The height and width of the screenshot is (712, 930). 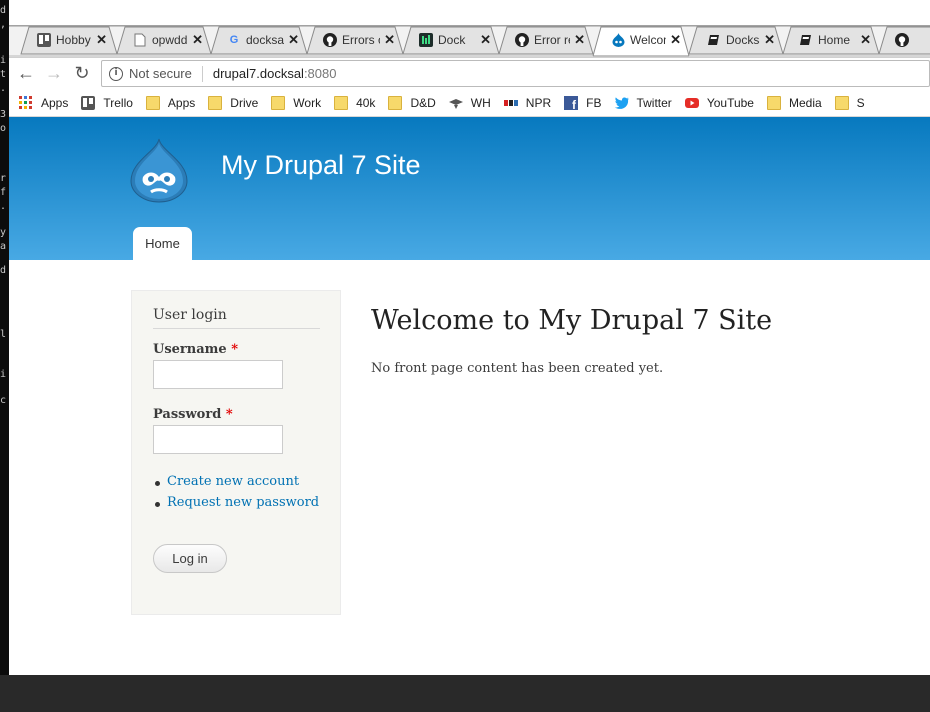 What do you see at coordinates (426, 40) in the screenshot?
I see `docker-icon` at bounding box center [426, 40].